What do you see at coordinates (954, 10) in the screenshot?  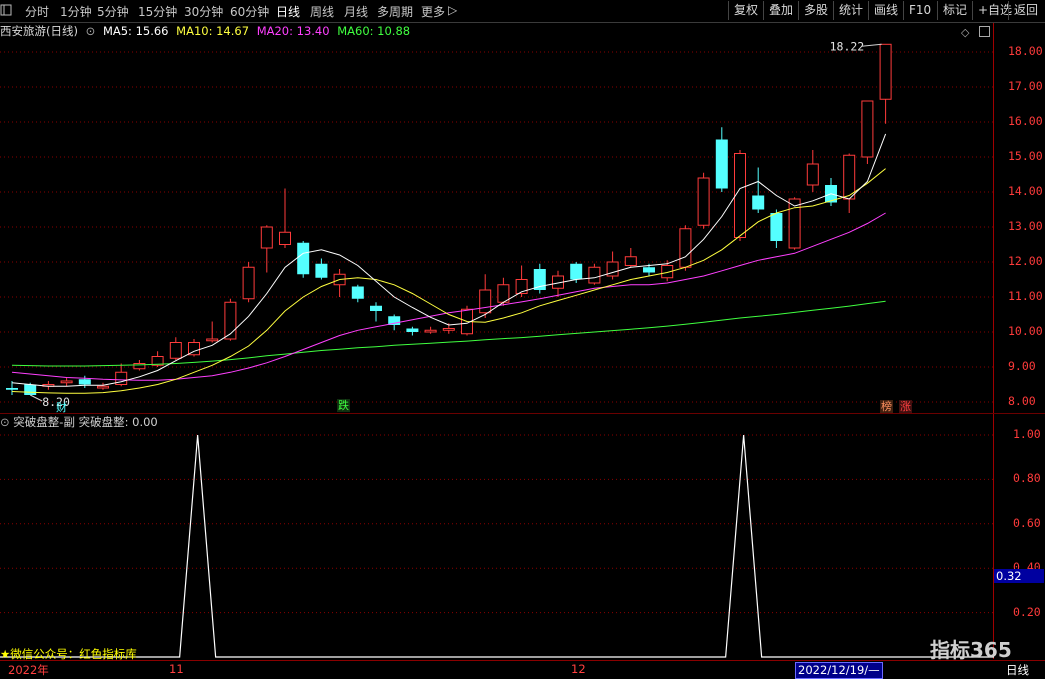 I see `mark-button: 标记` at bounding box center [954, 10].